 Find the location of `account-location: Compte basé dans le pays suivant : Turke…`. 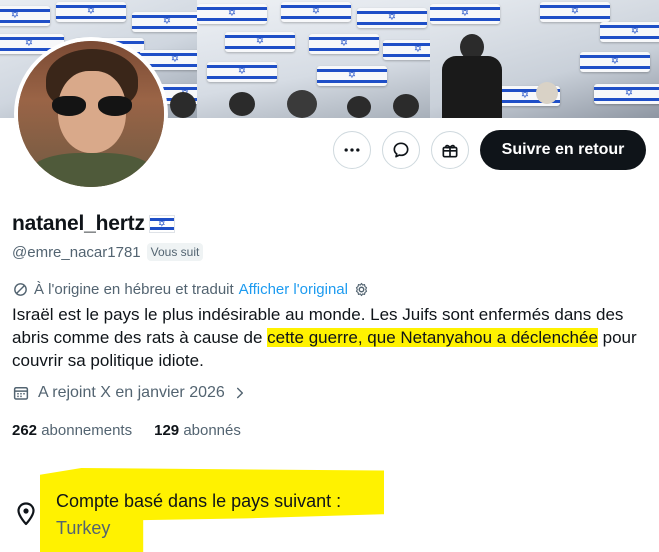

account-location: Compte basé dans le pays suivant : Turke… is located at coordinates (177, 515).